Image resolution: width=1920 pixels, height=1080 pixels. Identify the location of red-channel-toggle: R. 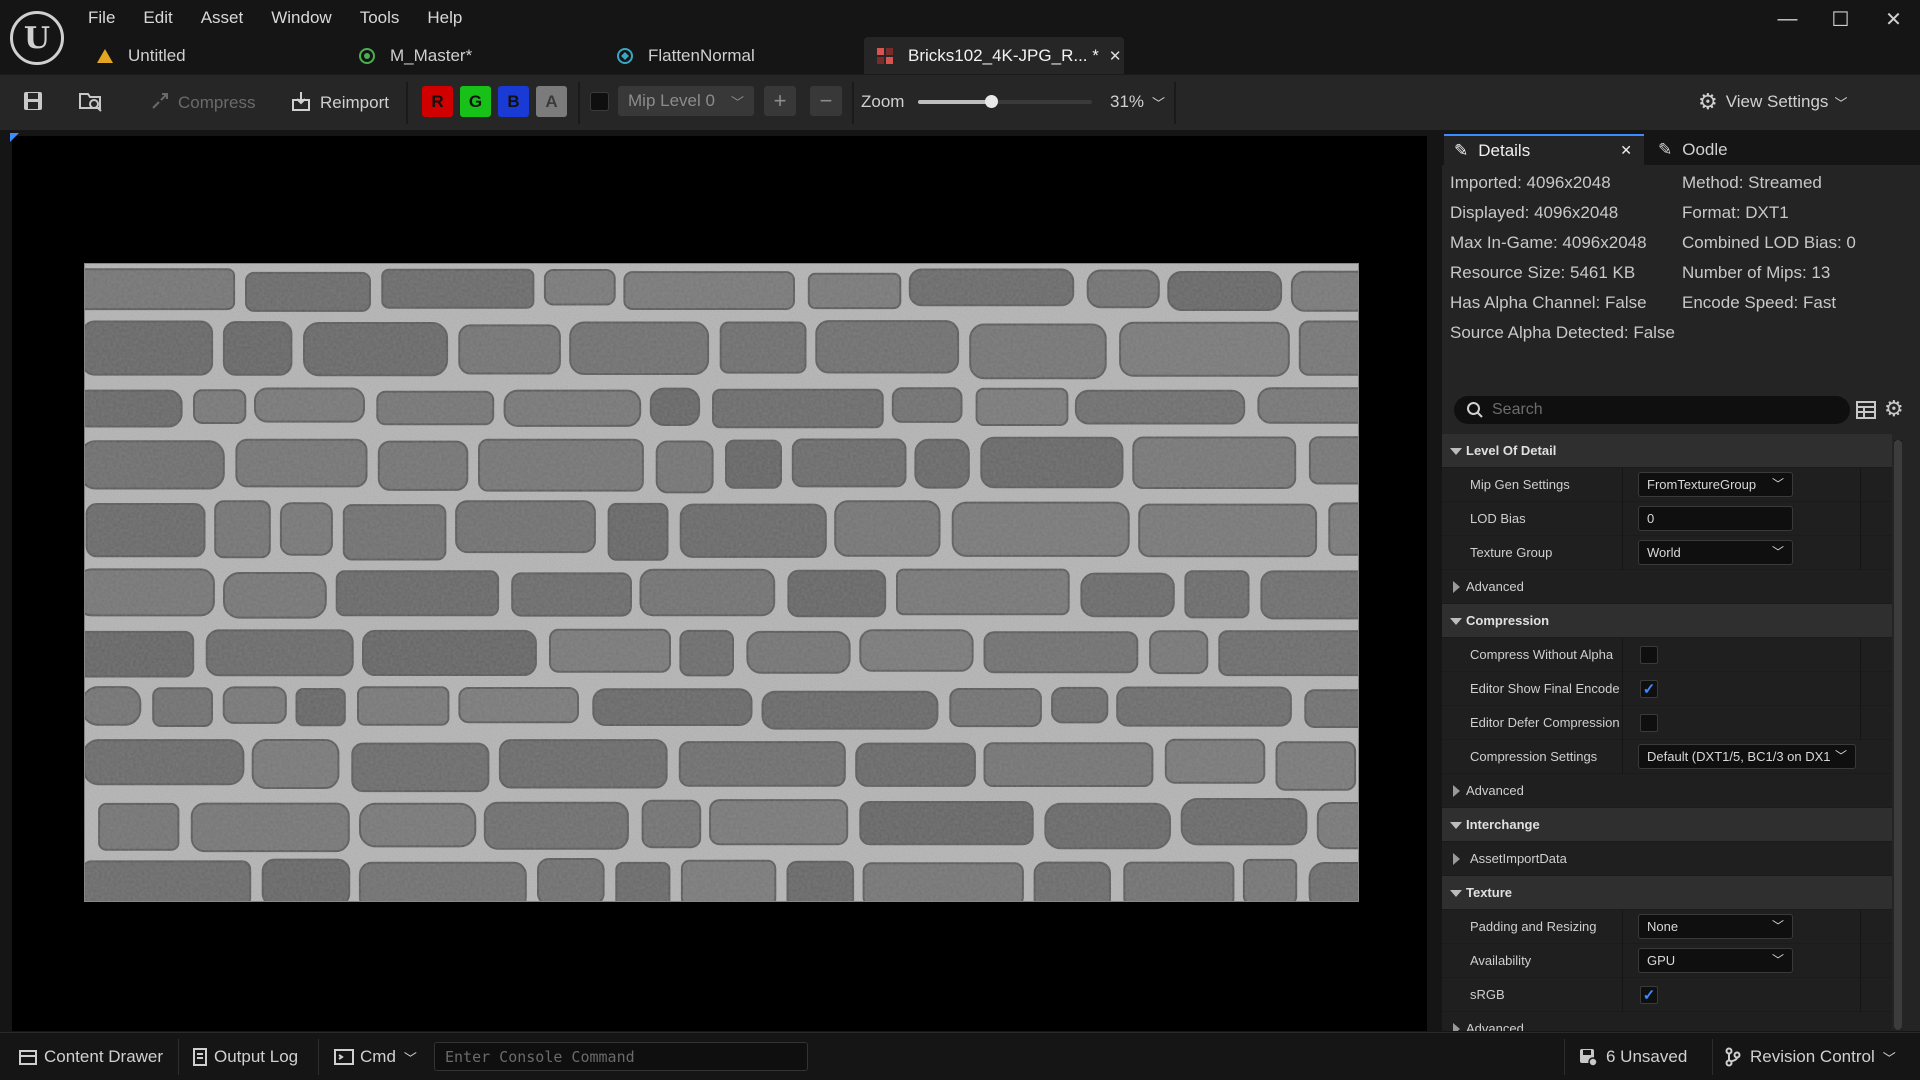
(437, 101).